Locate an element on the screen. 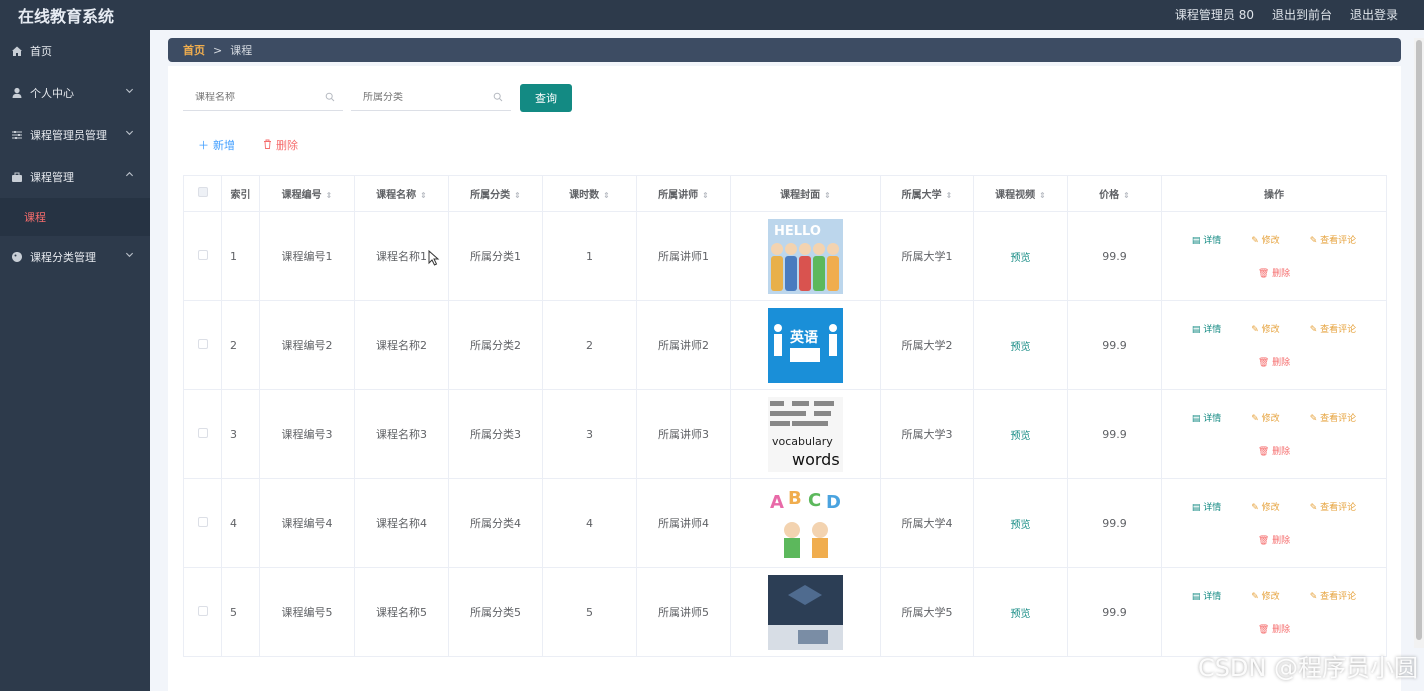 The height and width of the screenshot is (691, 1424). sliders-icon is located at coordinates (17, 135).